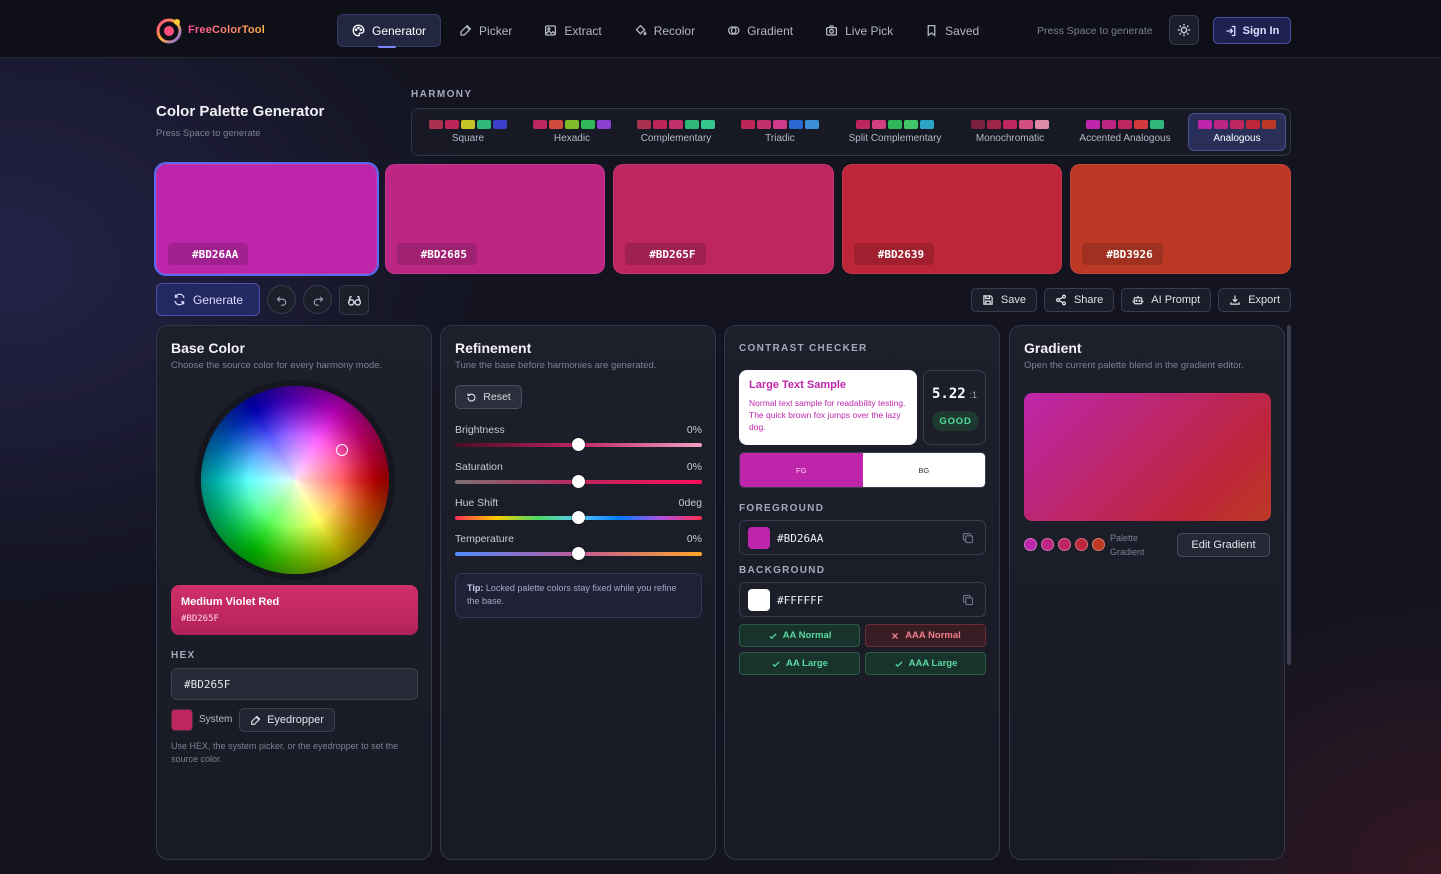 This screenshot has width=1441, height=874. What do you see at coordinates (208, 299) in the screenshot?
I see `generate-button: Generate` at bounding box center [208, 299].